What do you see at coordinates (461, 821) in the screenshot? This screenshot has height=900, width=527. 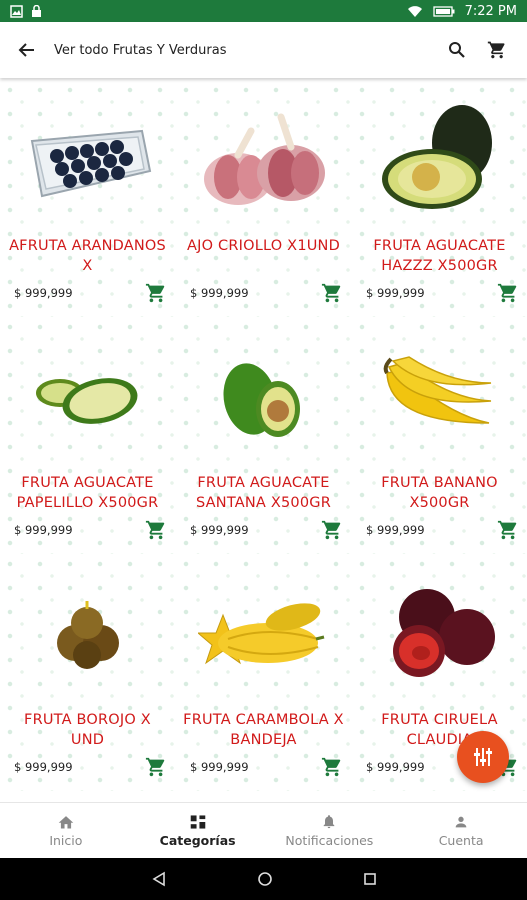 I see `person-icon` at bounding box center [461, 821].